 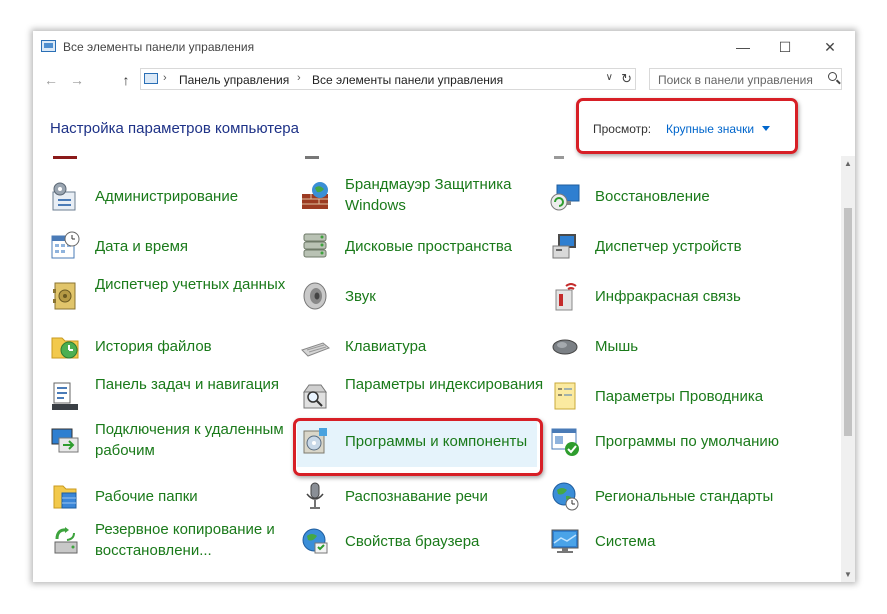 I want to click on control-panel-item: Региональные стандарты, so click(x=655, y=496).